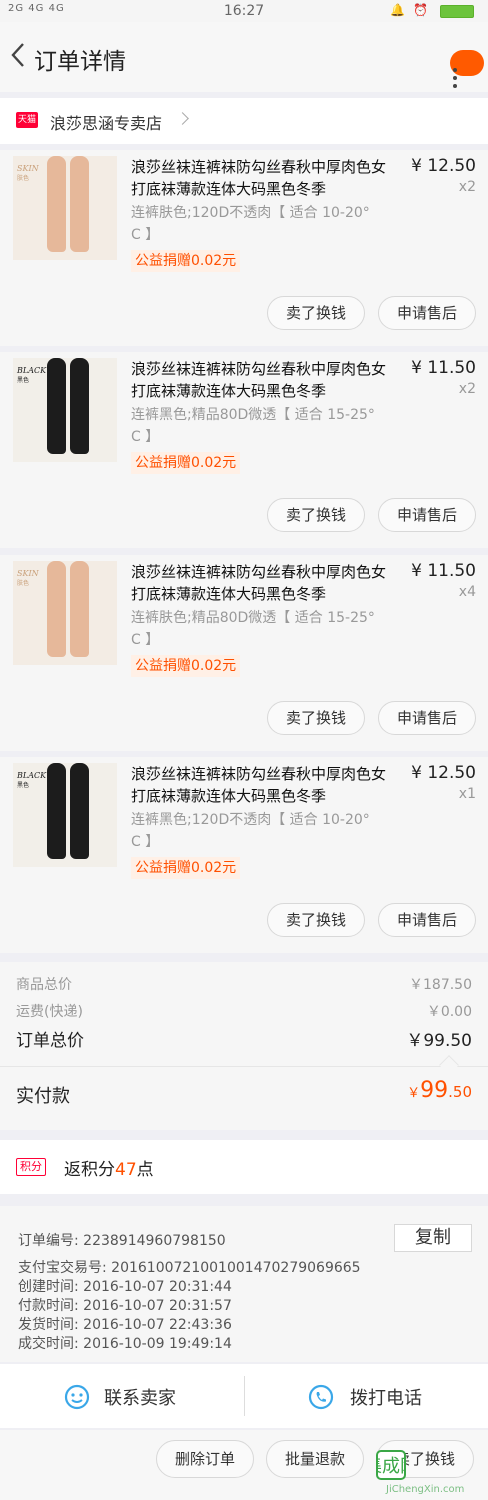  I want to click on tmall-badge: 天猫, so click(27, 120).